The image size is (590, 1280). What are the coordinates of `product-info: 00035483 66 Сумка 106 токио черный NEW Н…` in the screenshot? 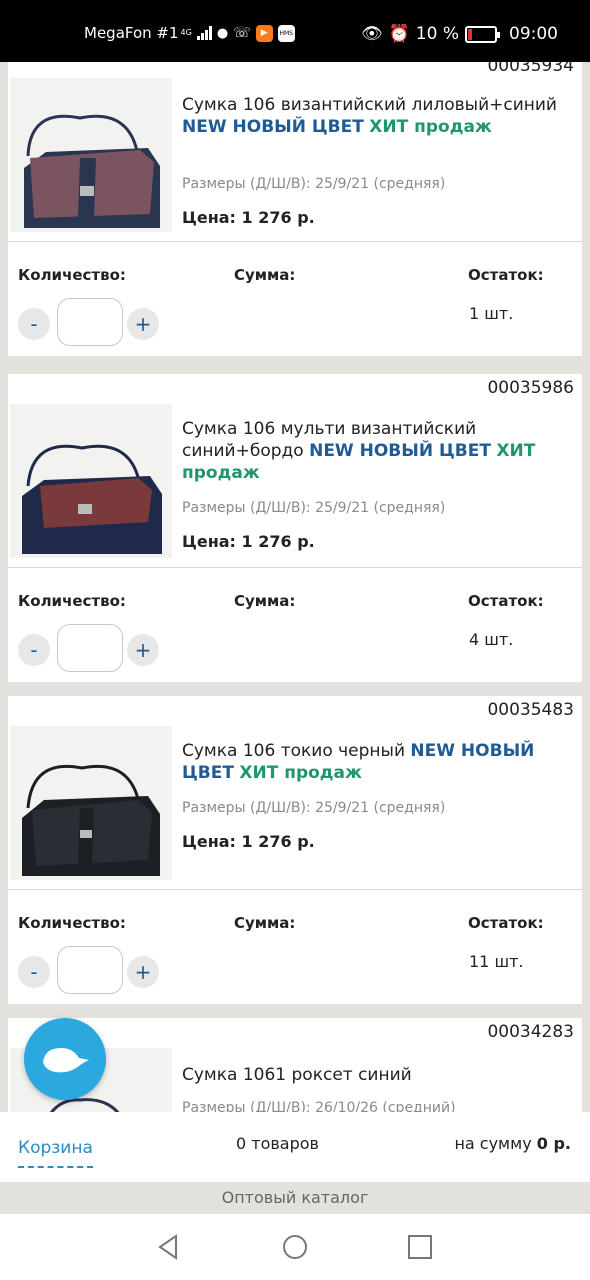 It's located at (295, 793).